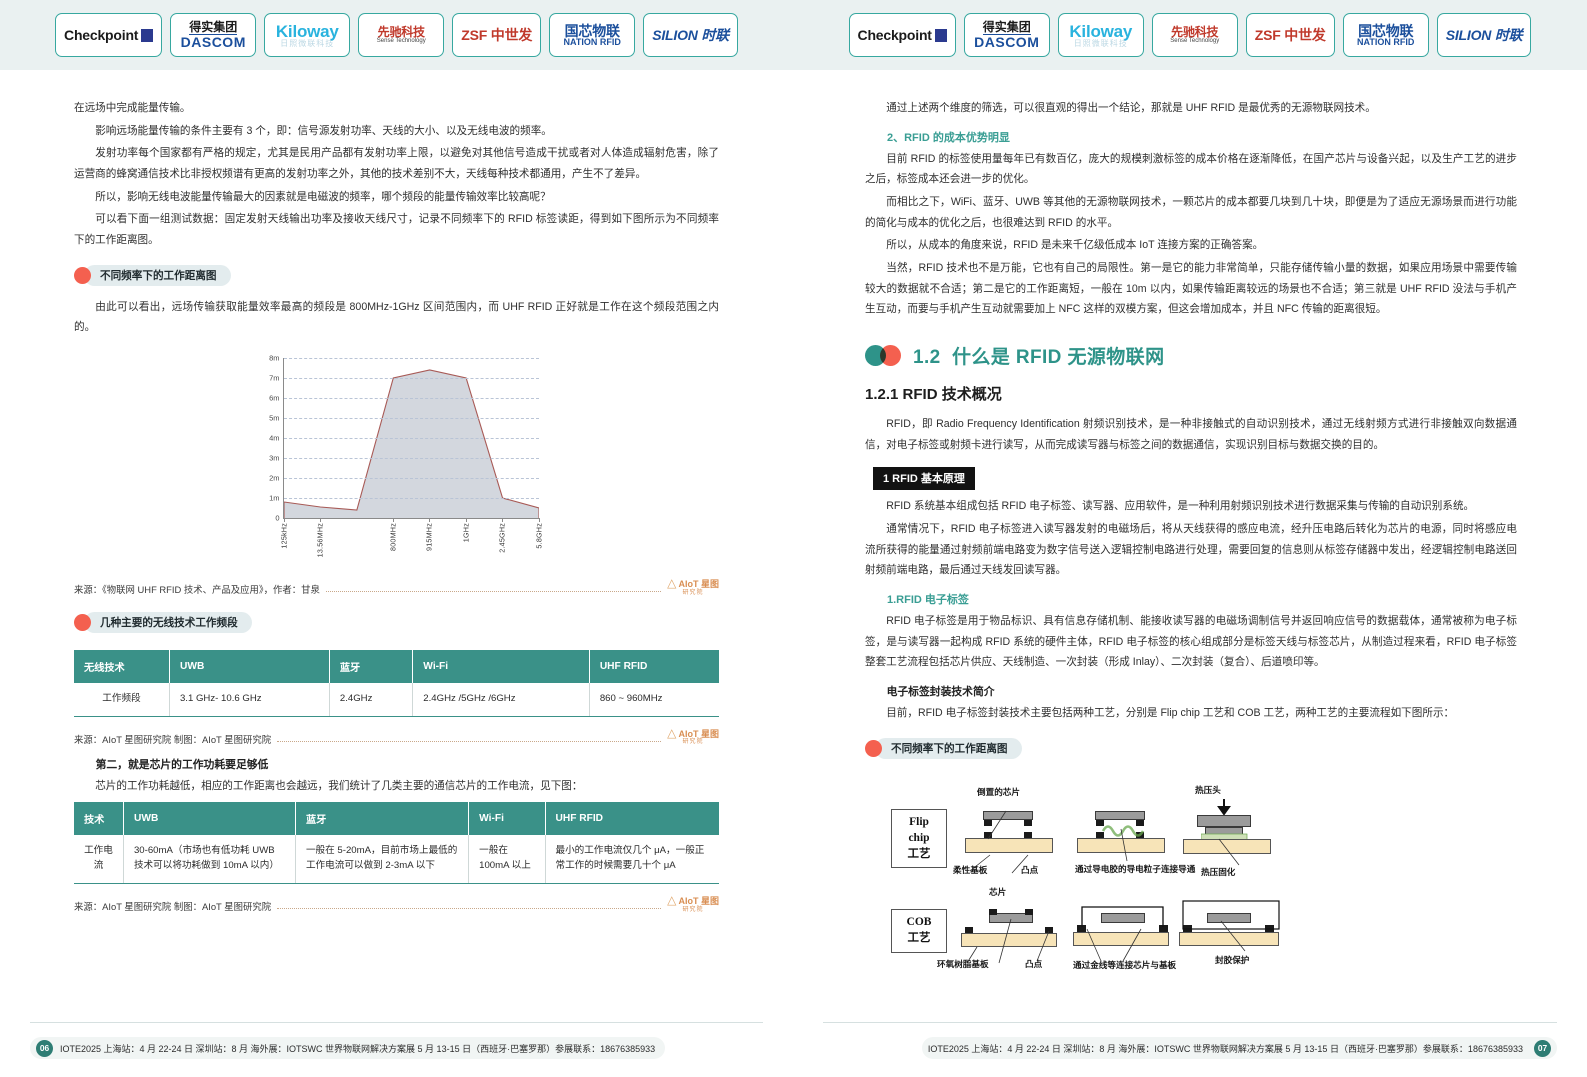 Image resolution: width=1587 pixels, height=1077 pixels. Describe the element at coordinates (507, 859) in the screenshot. I see `table-cell: 一般在 100mA 以上` at that location.